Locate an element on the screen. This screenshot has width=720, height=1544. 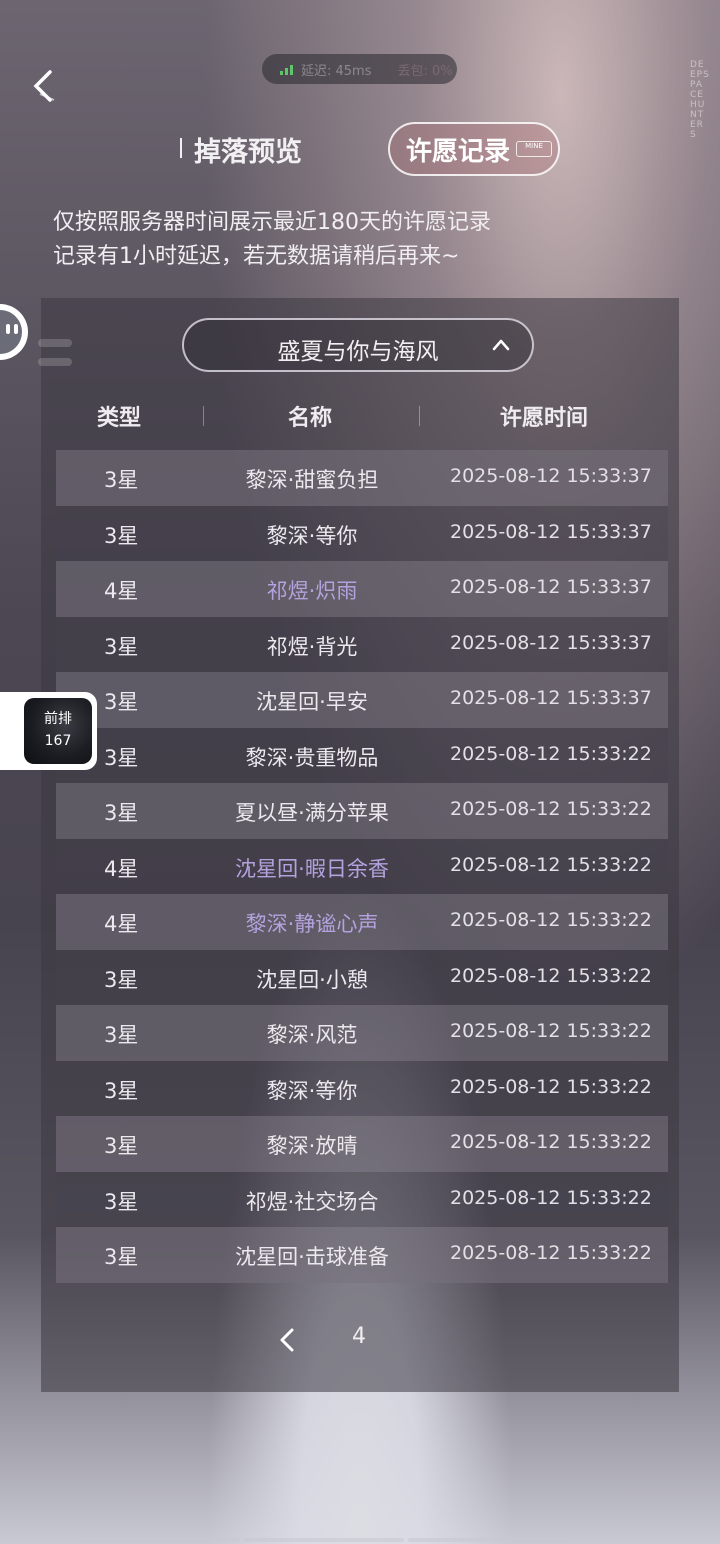
page-number: 4 is located at coordinates (359, 1336).